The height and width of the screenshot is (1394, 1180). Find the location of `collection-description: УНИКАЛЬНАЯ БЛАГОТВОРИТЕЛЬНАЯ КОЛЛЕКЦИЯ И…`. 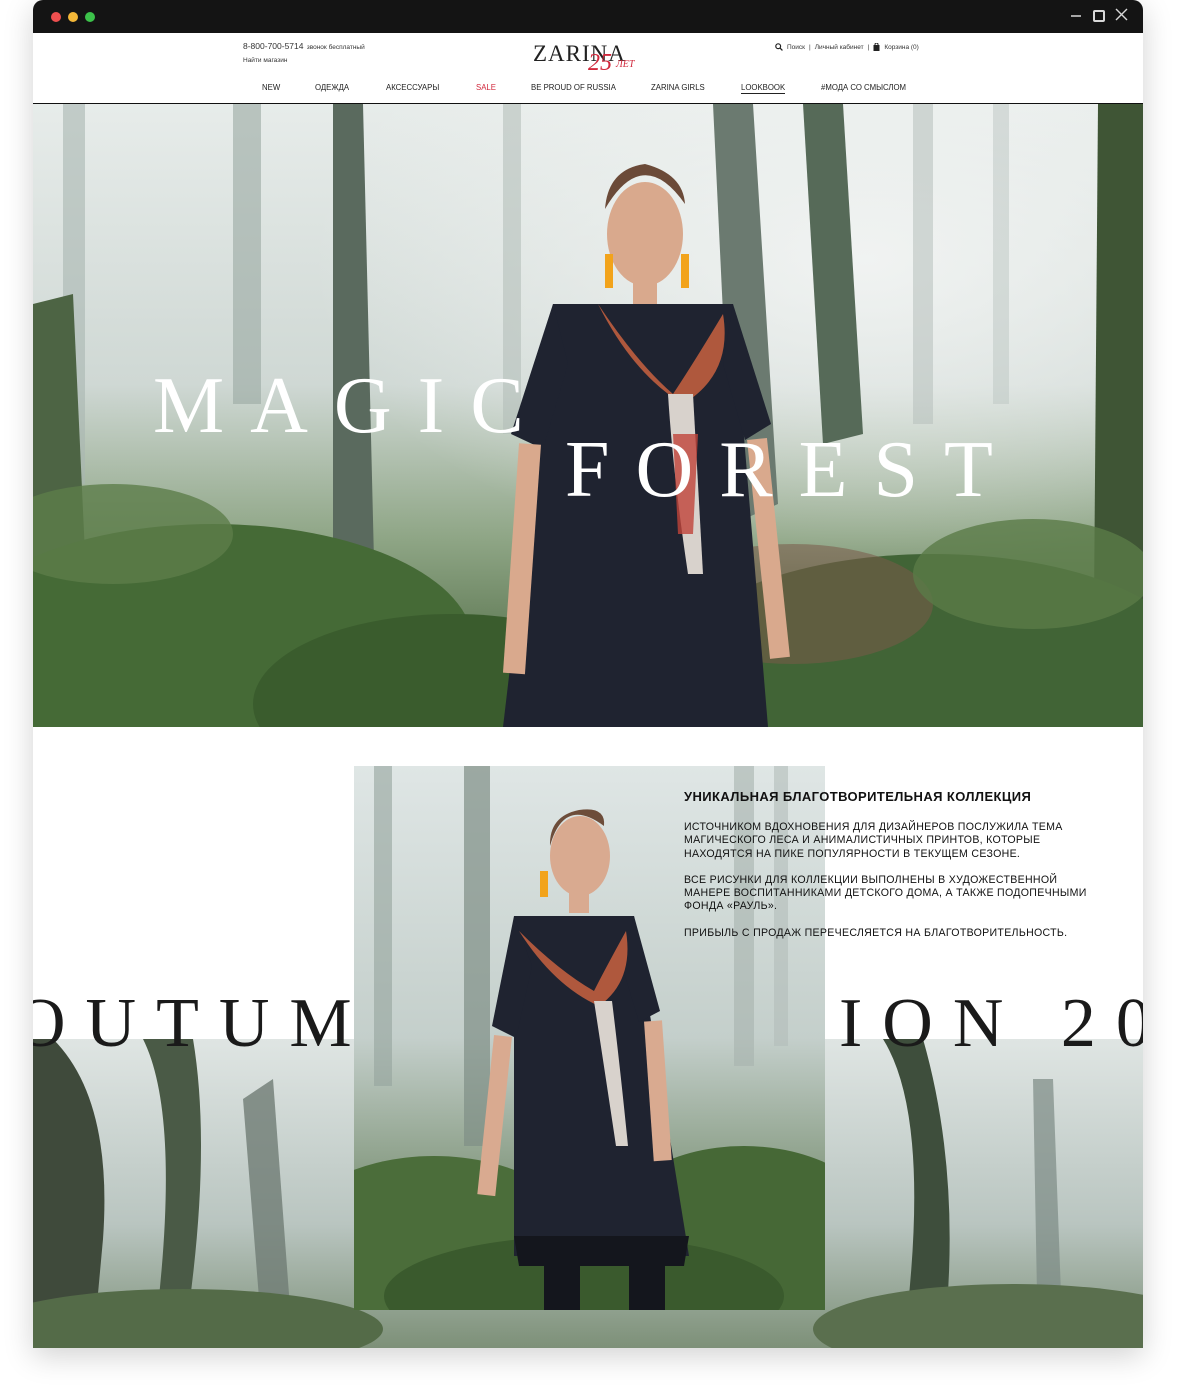

collection-description: УНИКАЛЬНАЯ БЛАГОТВОРИТЕЛЬНАЯ КОЛЛЕКЦИЯ И… is located at coordinates (894, 871).